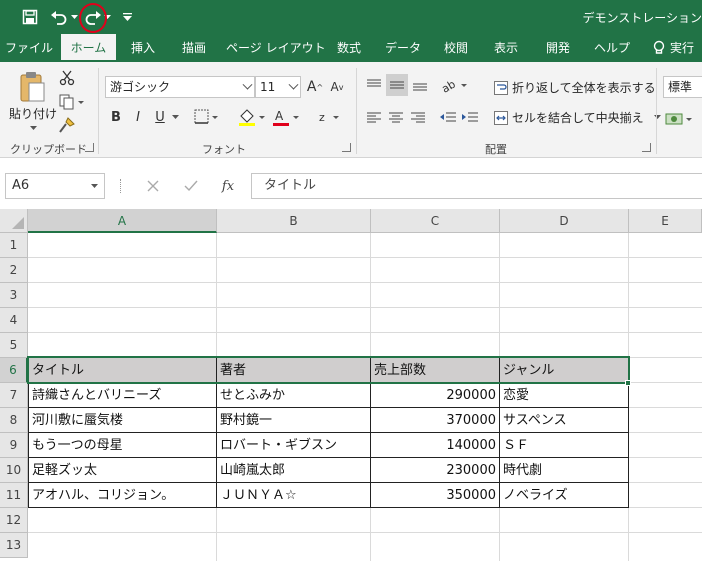 This screenshot has height=561, width=702. What do you see at coordinates (564, 420) in the screenshot?
I see `table-cell: サスペンス` at bounding box center [564, 420].